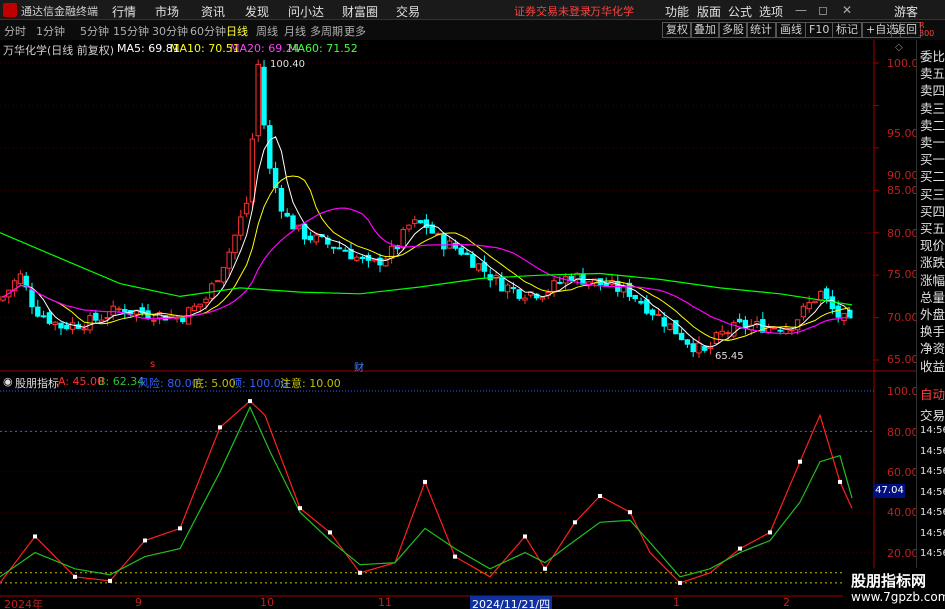 The width and height of the screenshot is (945, 609). Describe the element at coordinates (612, 11) in the screenshot. I see `stock-name-top: 万华化学` at that location.